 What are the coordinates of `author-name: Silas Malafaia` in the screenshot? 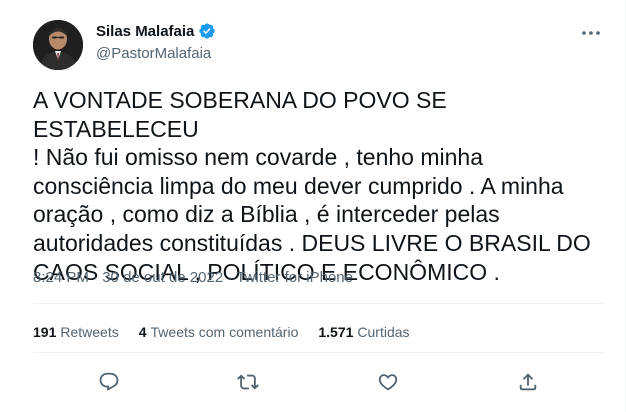 It's located at (145, 31).